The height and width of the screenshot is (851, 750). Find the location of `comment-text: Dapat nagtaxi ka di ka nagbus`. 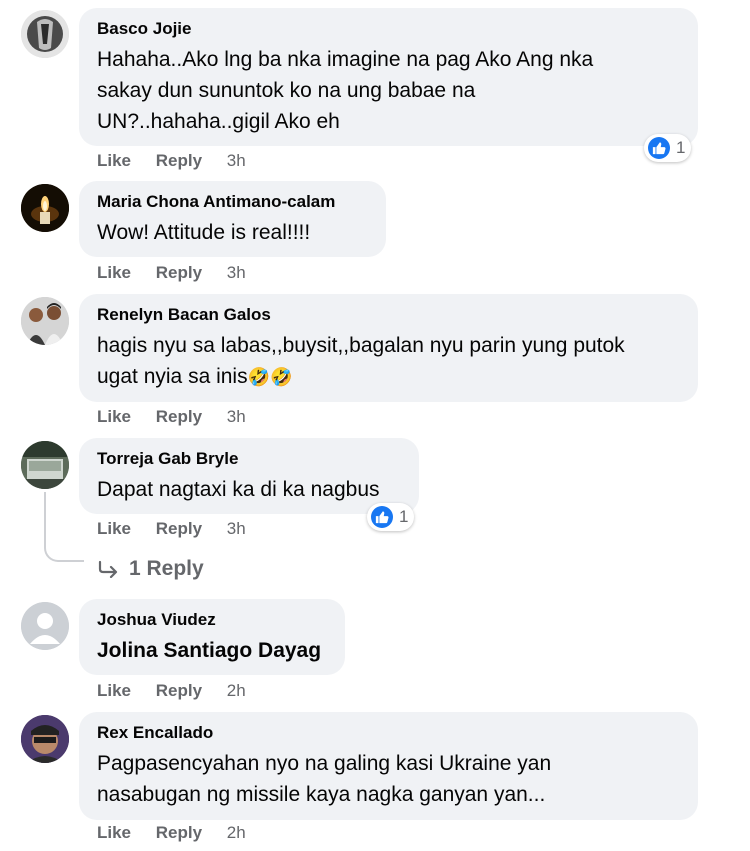

comment-text: Dapat nagtaxi ka di ka nagbus is located at coordinates (238, 489).